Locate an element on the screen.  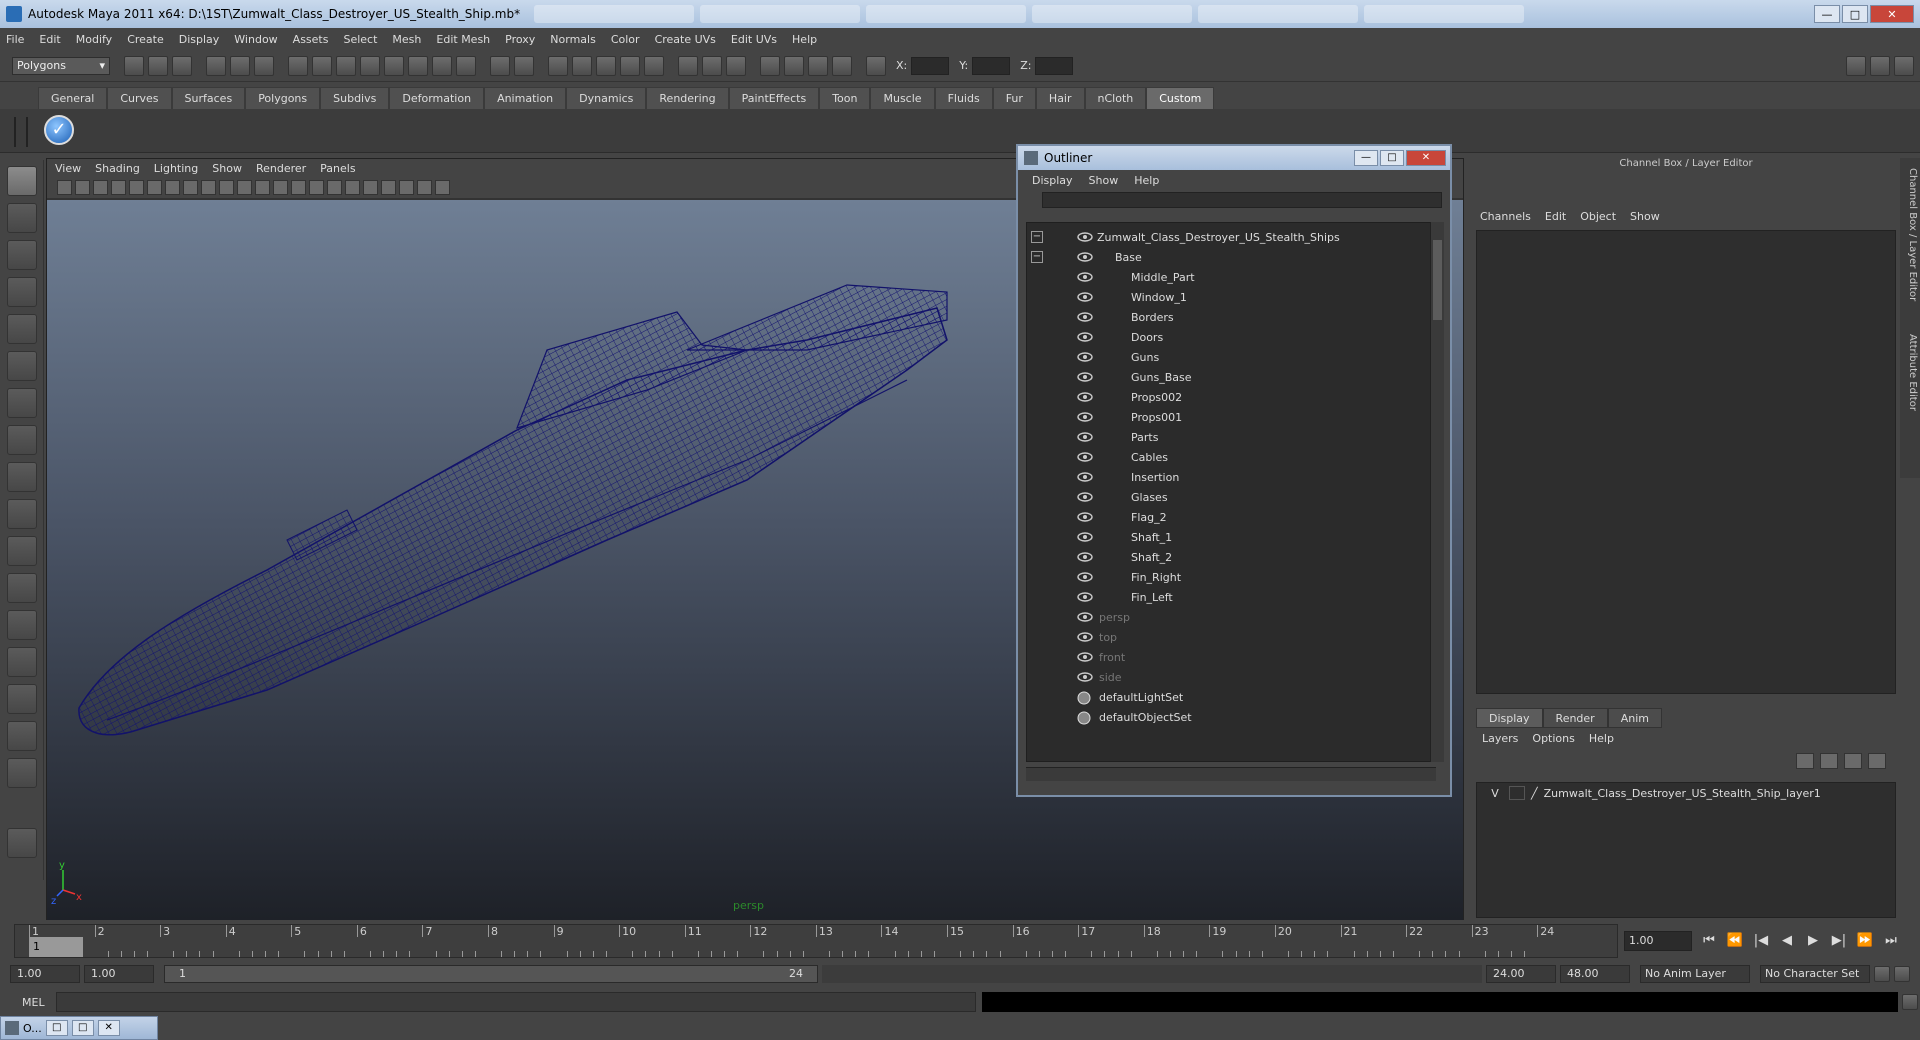
outliner-item: top is located at coordinates (1227, 637).